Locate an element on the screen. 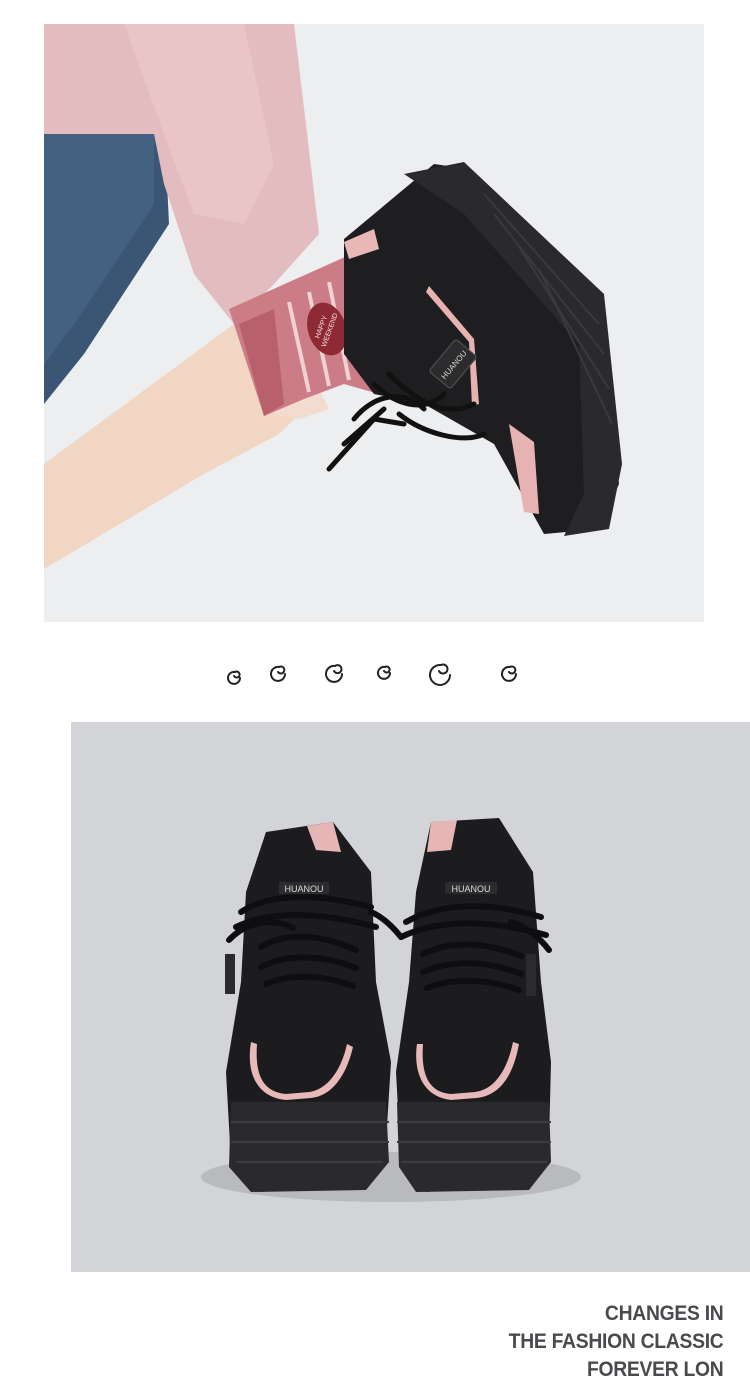 Image resolution: width=750 pixels, height=1399 pixels. caption-line-3: FOREVER LON is located at coordinates (654, 1369).